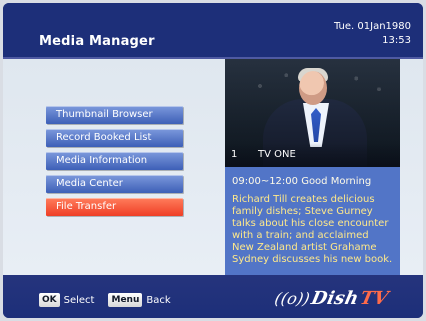 This screenshot has height=321, width=426. Describe the element at coordinates (97, 41) in the screenshot. I see `page-title: Media Manager` at that location.